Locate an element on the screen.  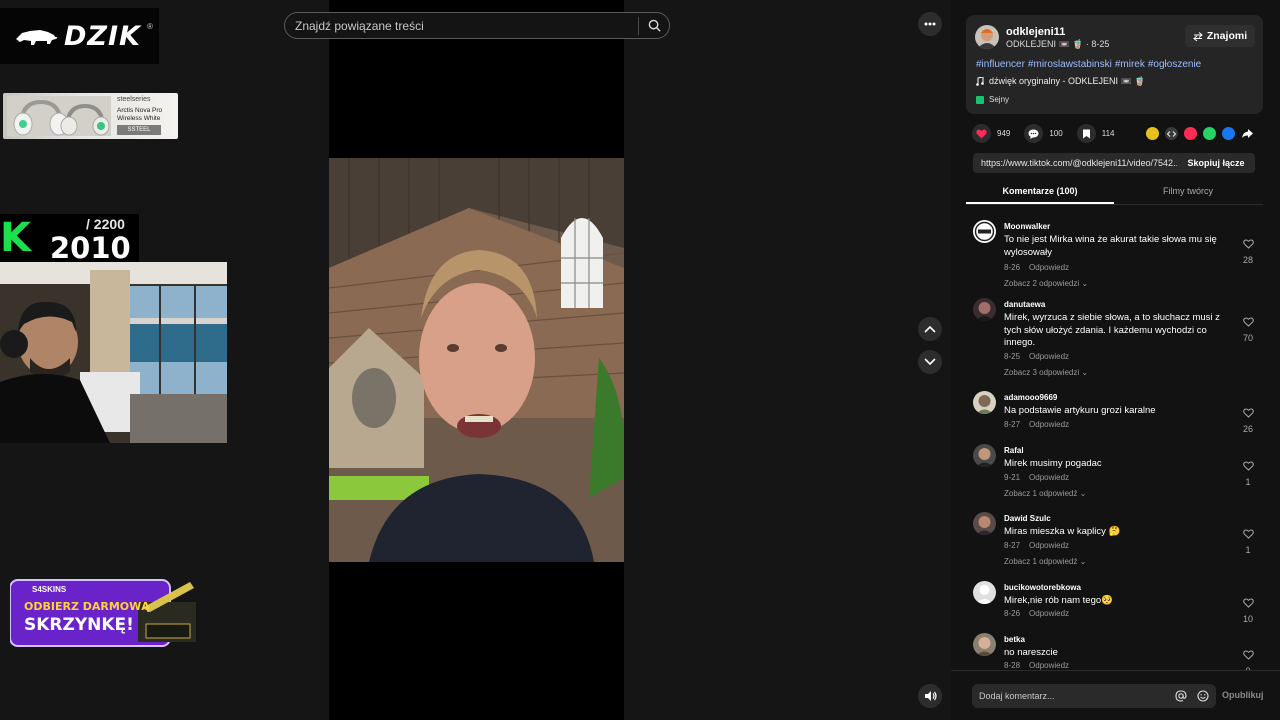
view-replies-button: Zobacz 2 odpowiedzi ⌄ is located at coordinates (1046, 283).